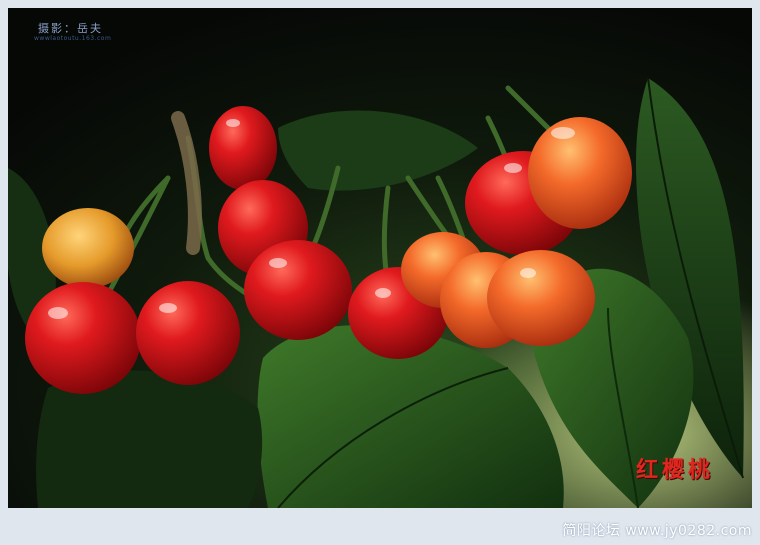 The width and height of the screenshot is (760, 545). What do you see at coordinates (73, 38) in the screenshot?
I see `photo-credit-subtext: wwwlaotoutu.163.com` at bounding box center [73, 38].